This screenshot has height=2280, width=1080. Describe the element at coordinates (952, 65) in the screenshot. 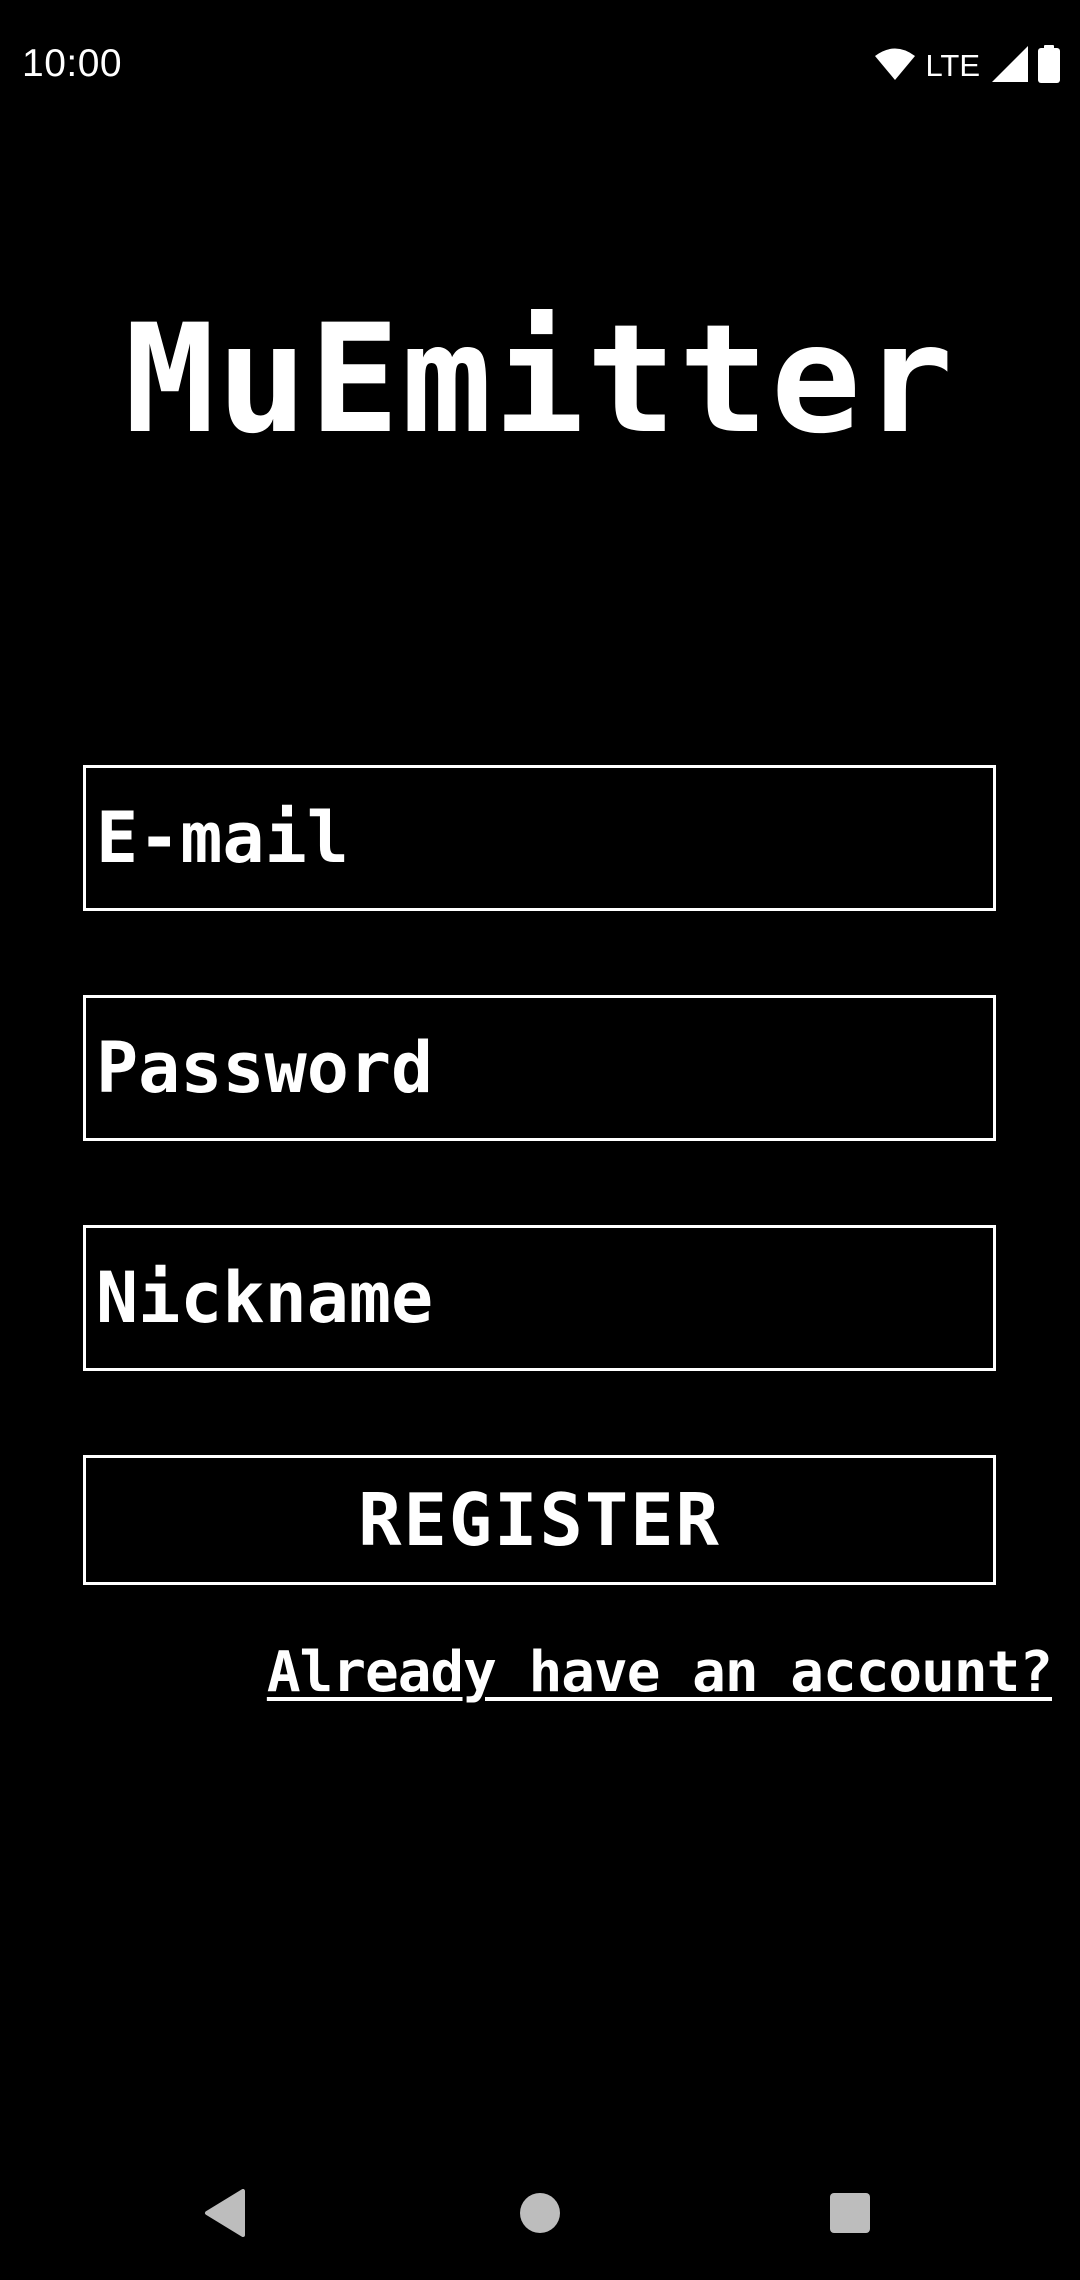

I see `network-type-label: LTE` at that location.